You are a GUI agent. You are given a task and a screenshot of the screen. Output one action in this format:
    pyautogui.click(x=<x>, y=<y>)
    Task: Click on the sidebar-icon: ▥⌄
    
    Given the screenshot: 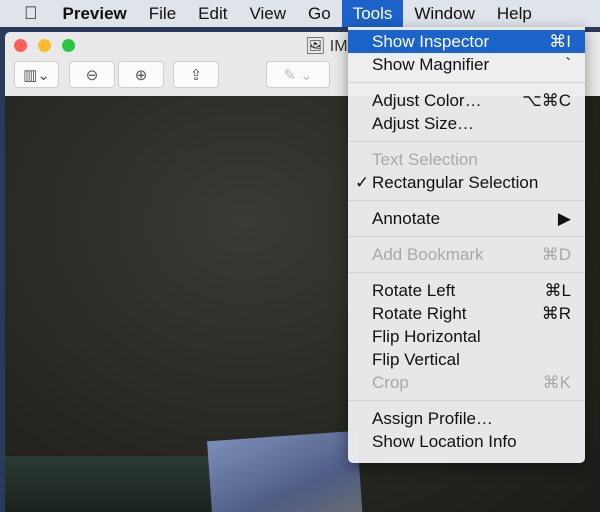 What is the action you would take?
    pyautogui.click(x=36, y=75)
    